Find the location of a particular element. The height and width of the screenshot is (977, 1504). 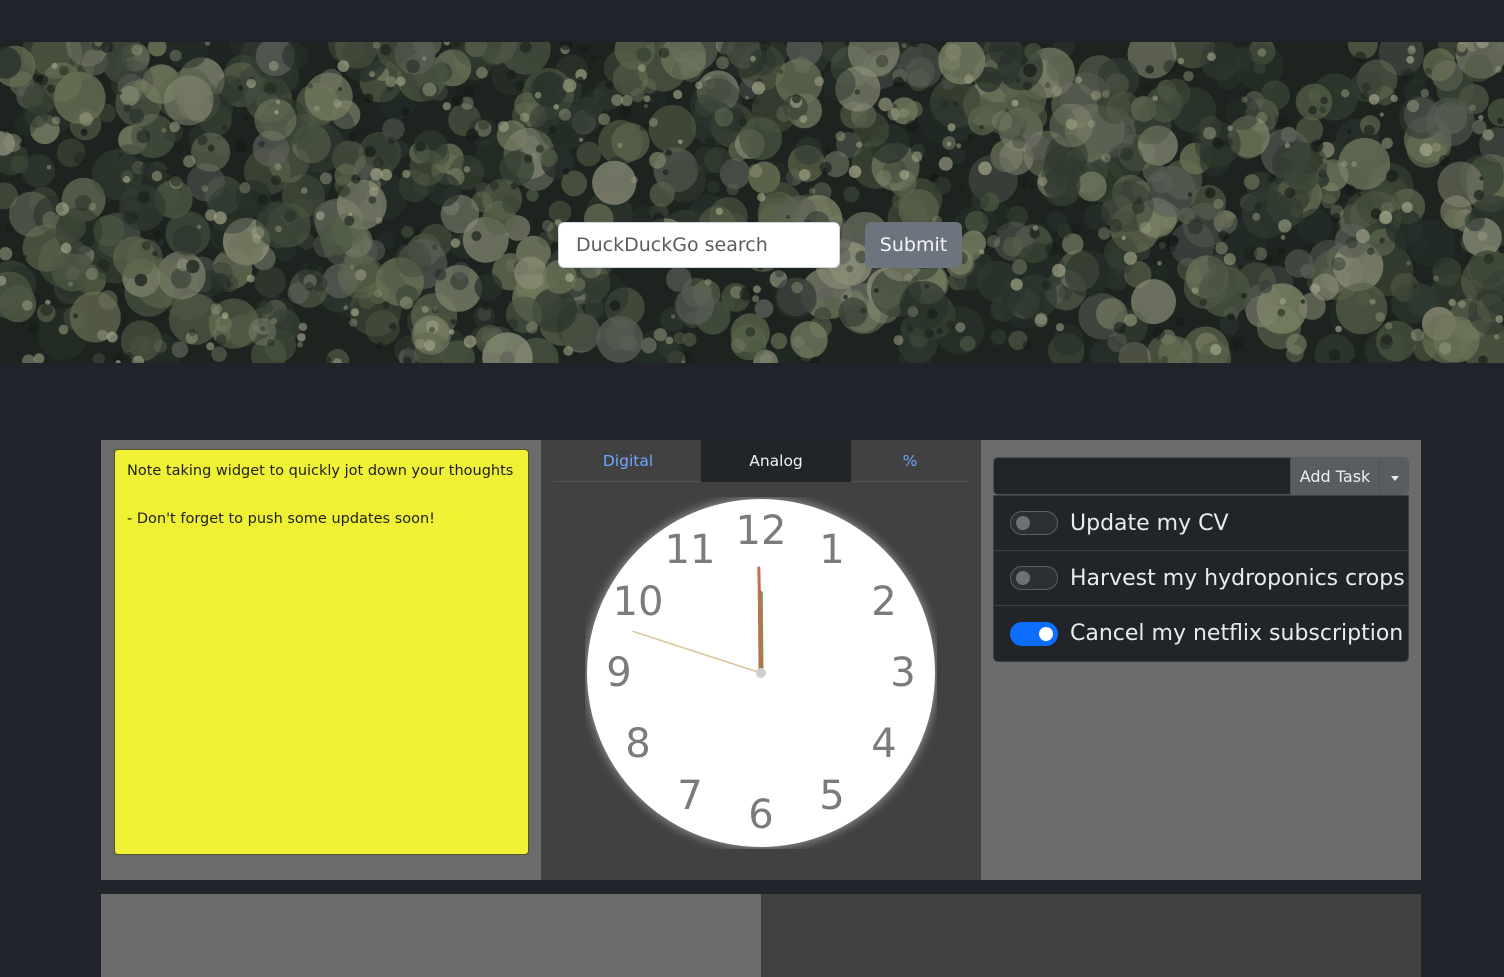

task-label: Harvest my hydroponics crops is located at coordinates (1237, 578).